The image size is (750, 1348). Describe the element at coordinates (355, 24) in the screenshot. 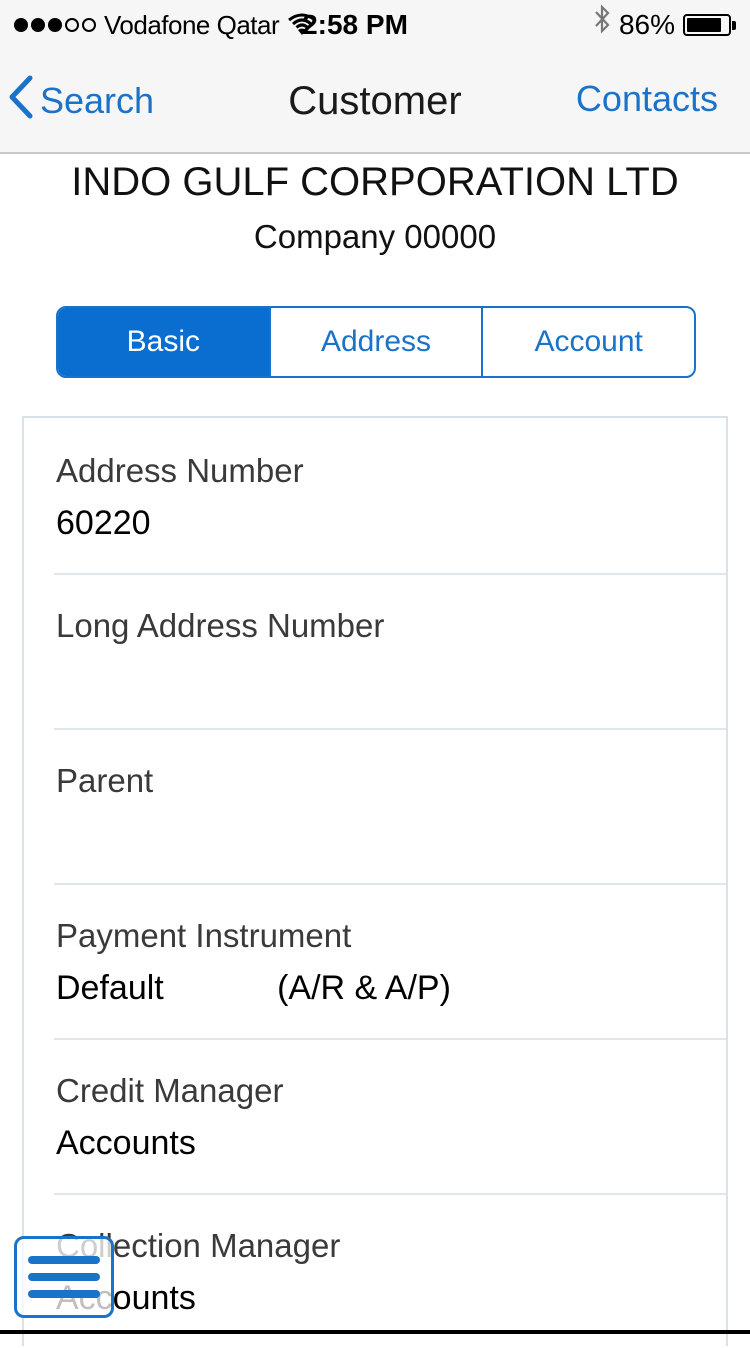

I see `status-time: 2:58 PM` at that location.